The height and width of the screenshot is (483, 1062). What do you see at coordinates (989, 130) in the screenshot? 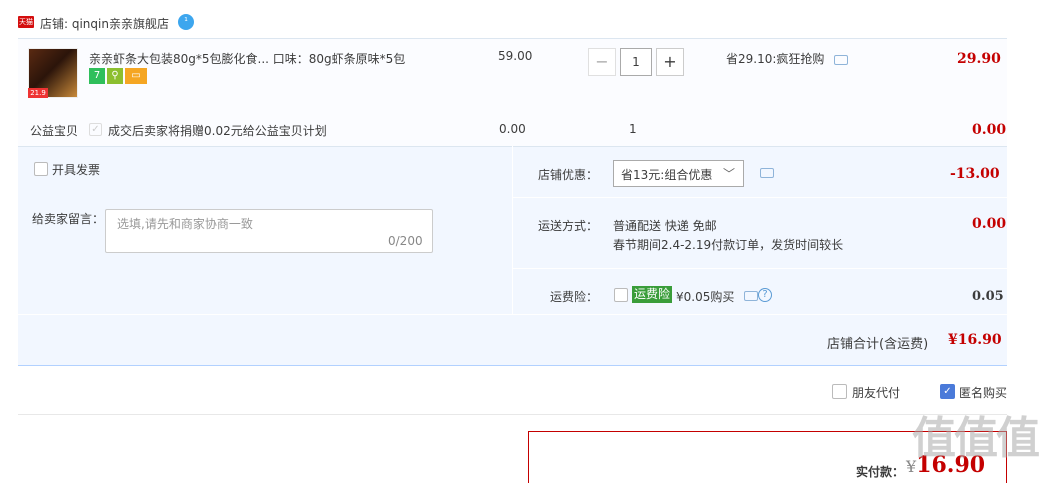
I see `charity-total: 0.00` at bounding box center [989, 130].